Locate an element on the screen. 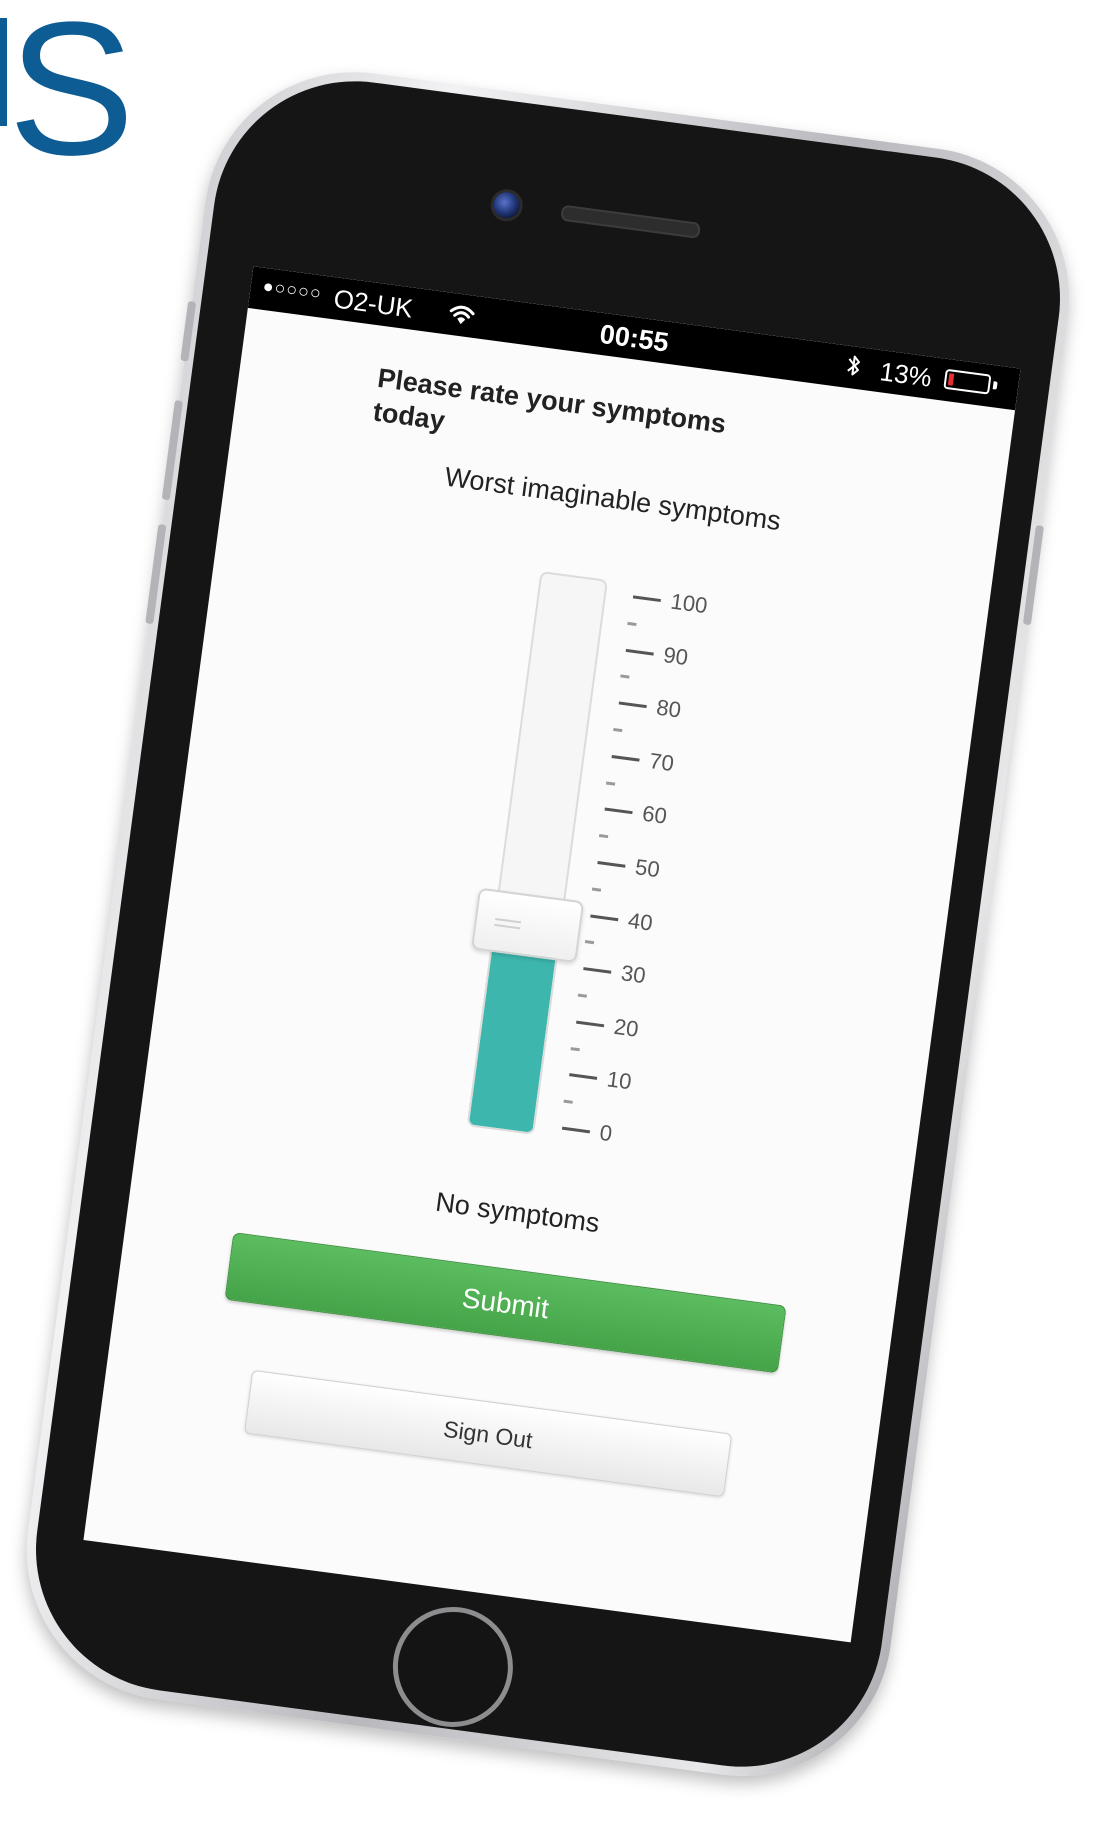 This screenshot has width=1097, height=1848. status-bar: ●○○○○ O2-UK 00:55 13% is located at coordinates (634, 338).